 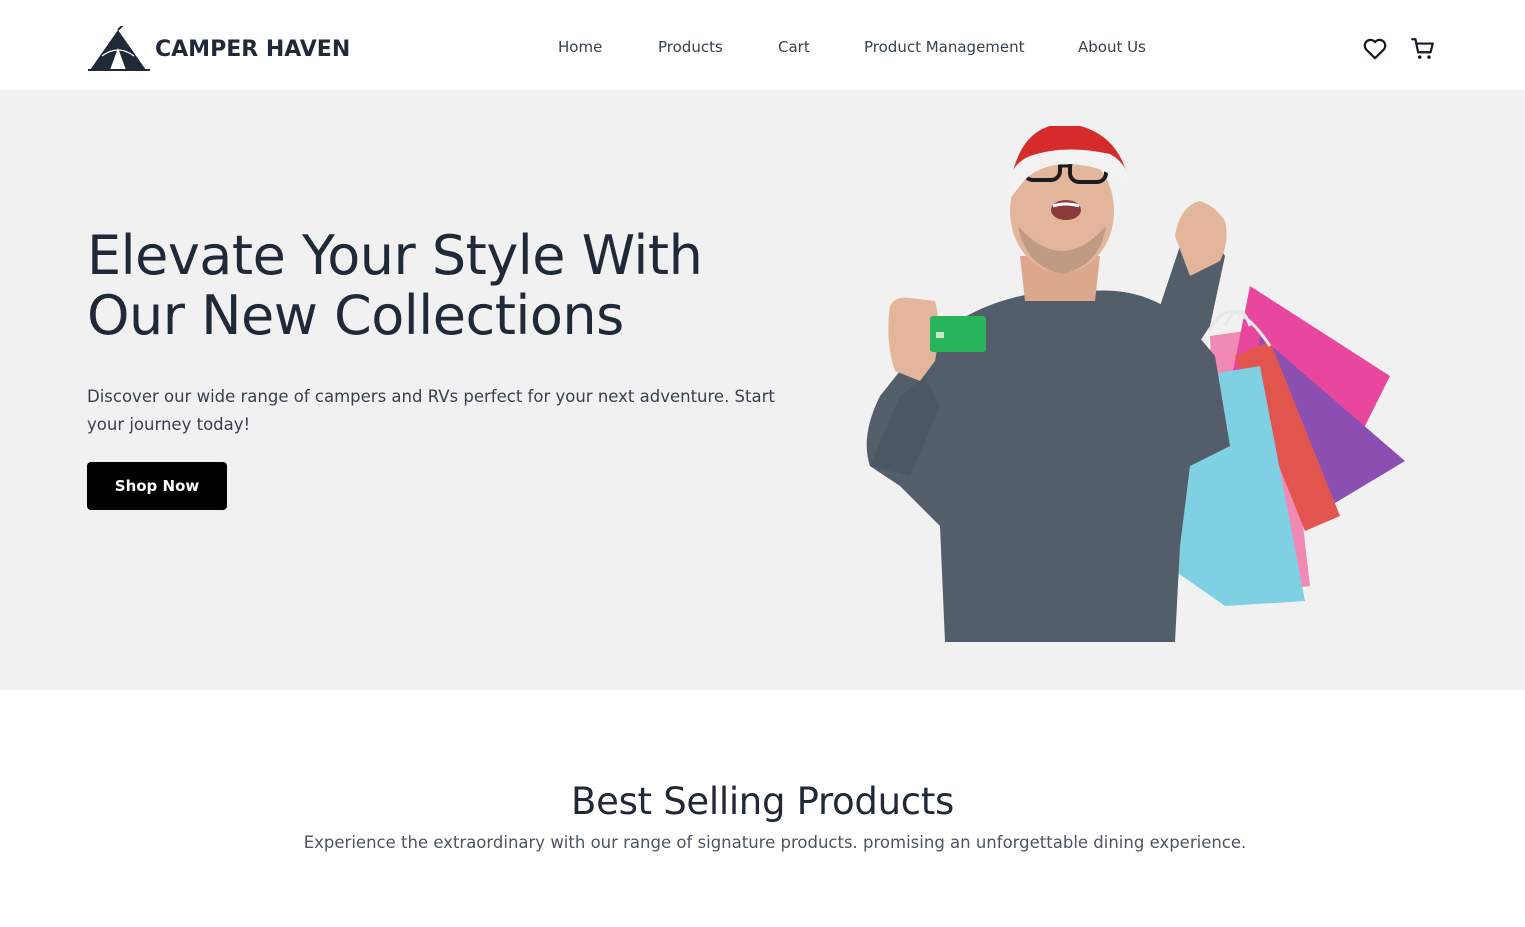 I want to click on nav-item-cart: Cart, so click(x=794, y=47).